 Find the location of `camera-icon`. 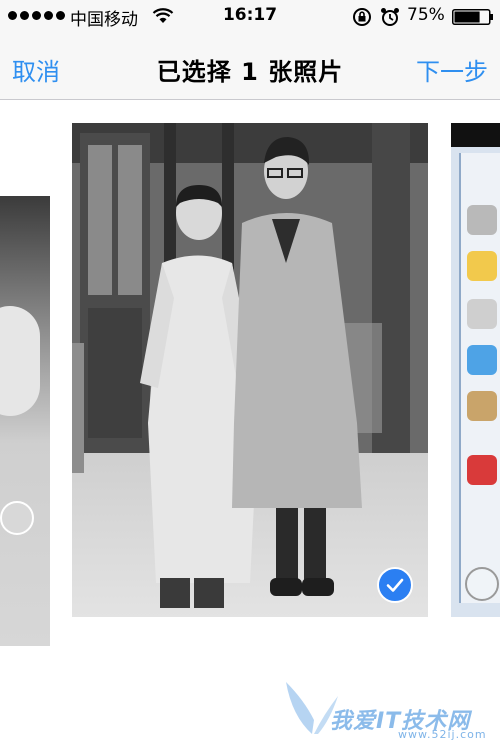

camera-icon is located at coordinates (482, 314).